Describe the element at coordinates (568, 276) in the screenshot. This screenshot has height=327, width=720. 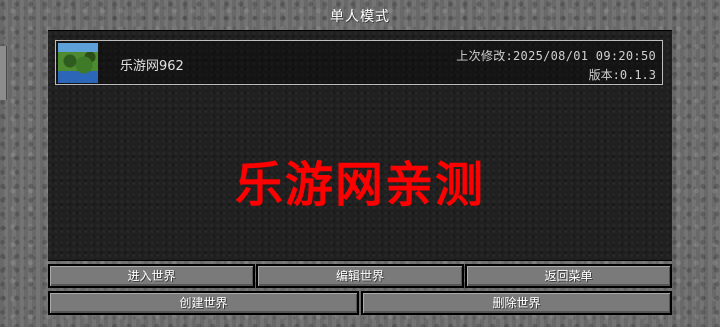
I see `back-to-menu-button: 返回菜单` at that location.